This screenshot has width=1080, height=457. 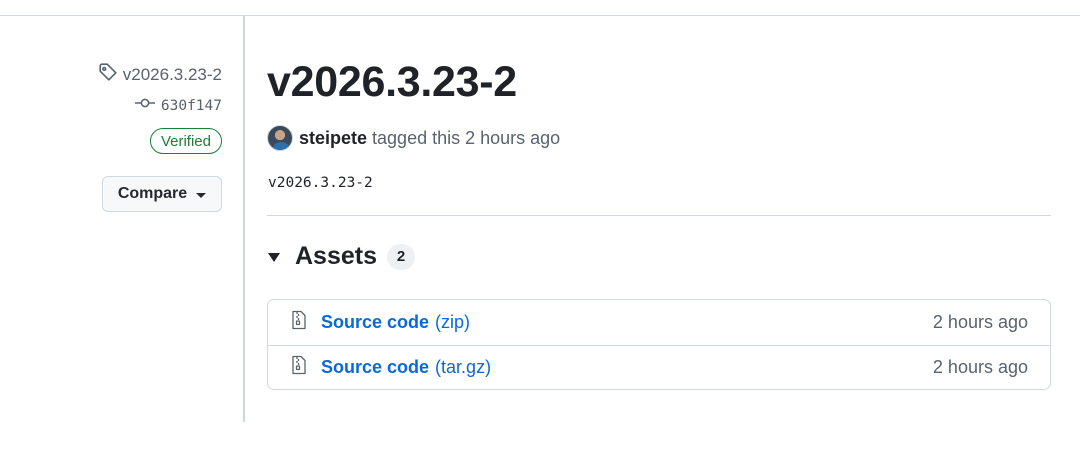 I want to click on assets-count-badge: 2, so click(x=401, y=256).